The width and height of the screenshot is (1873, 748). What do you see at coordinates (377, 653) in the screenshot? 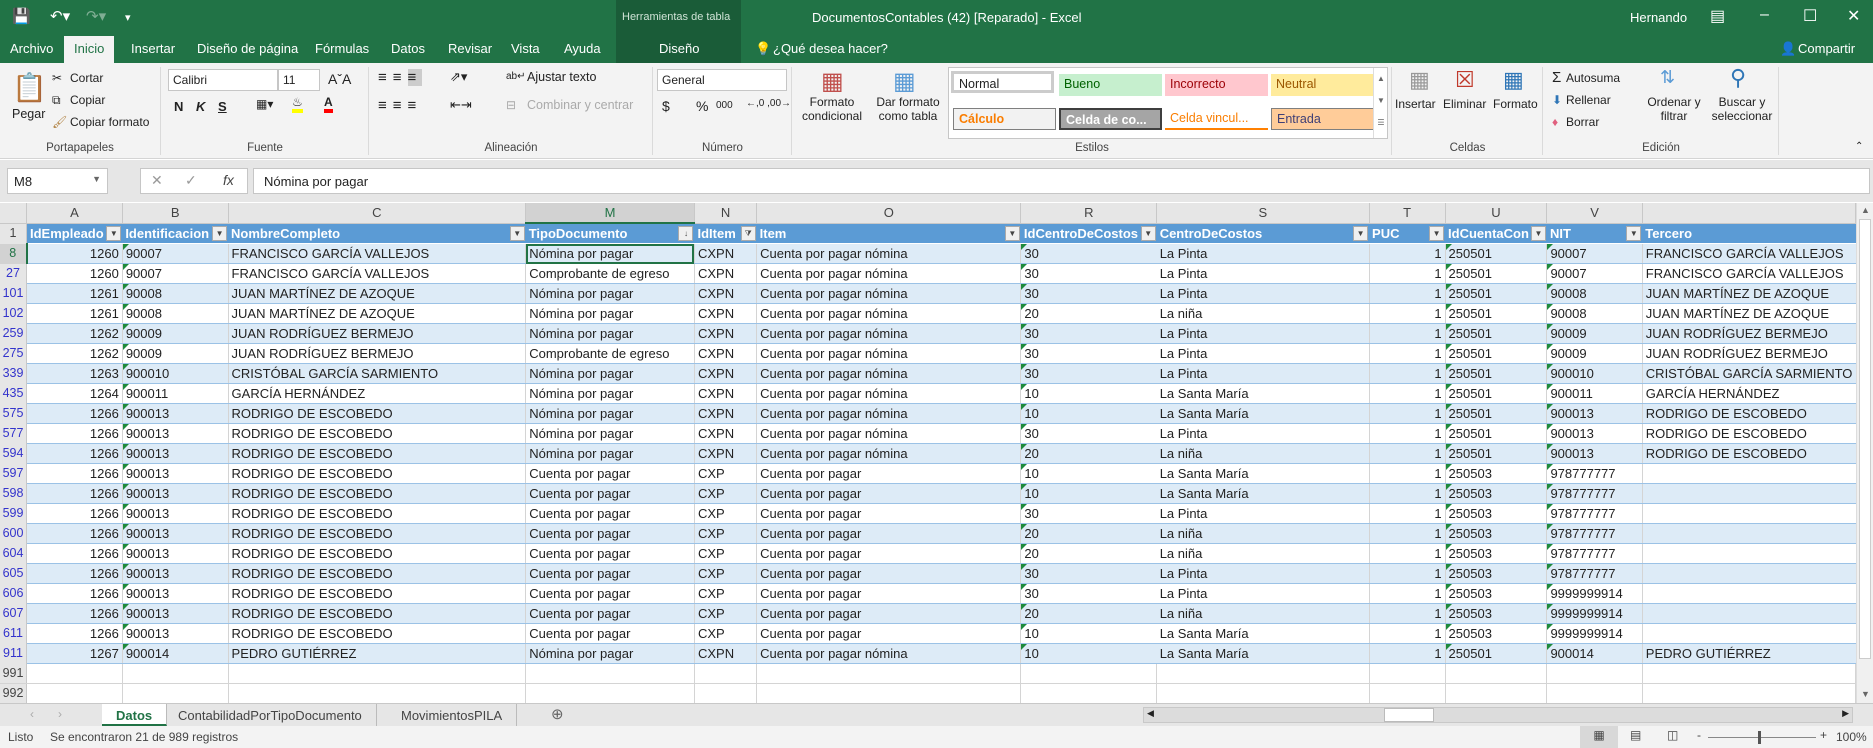
I see `table-cell: PEDRO GUTIÉRREZ` at bounding box center [377, 653].